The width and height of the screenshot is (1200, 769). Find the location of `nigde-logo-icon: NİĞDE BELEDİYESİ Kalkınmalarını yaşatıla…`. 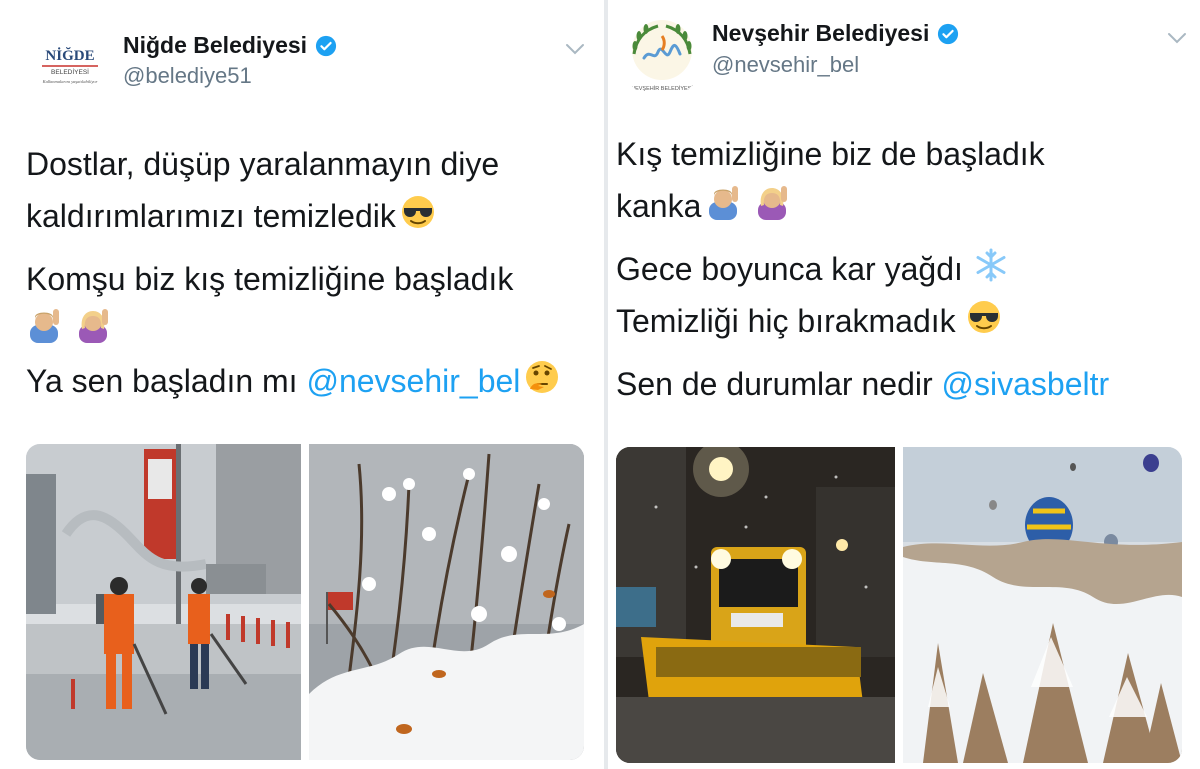

nigde-logo-icon: NİĞDE BELEDİYESİ Kalkınmalarını yaşatıla… is located at coordinates (70, 65).